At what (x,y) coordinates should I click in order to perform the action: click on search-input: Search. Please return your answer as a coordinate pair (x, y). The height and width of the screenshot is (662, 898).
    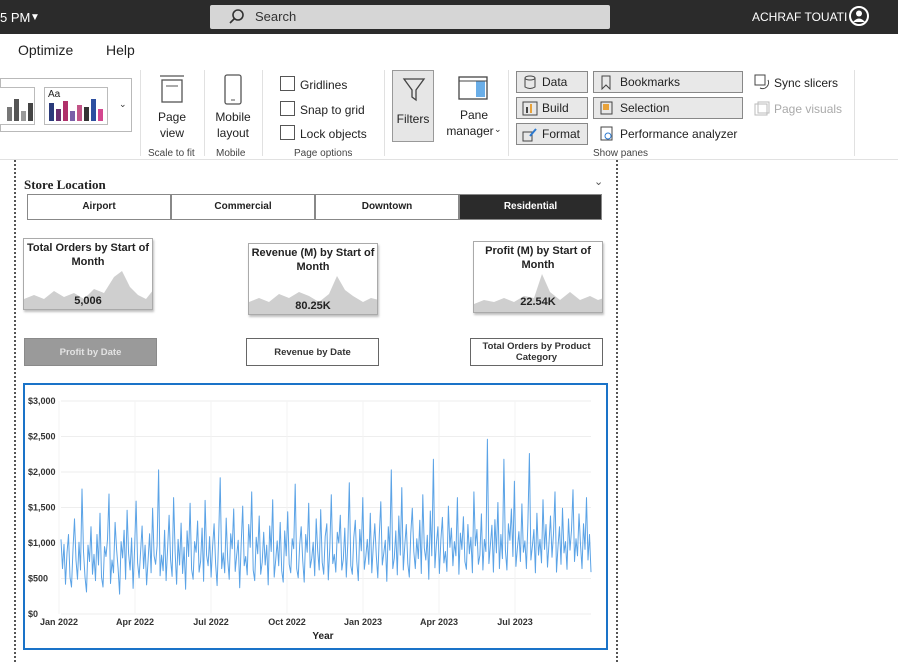
    Looking at the image, I should click on (275, 16).